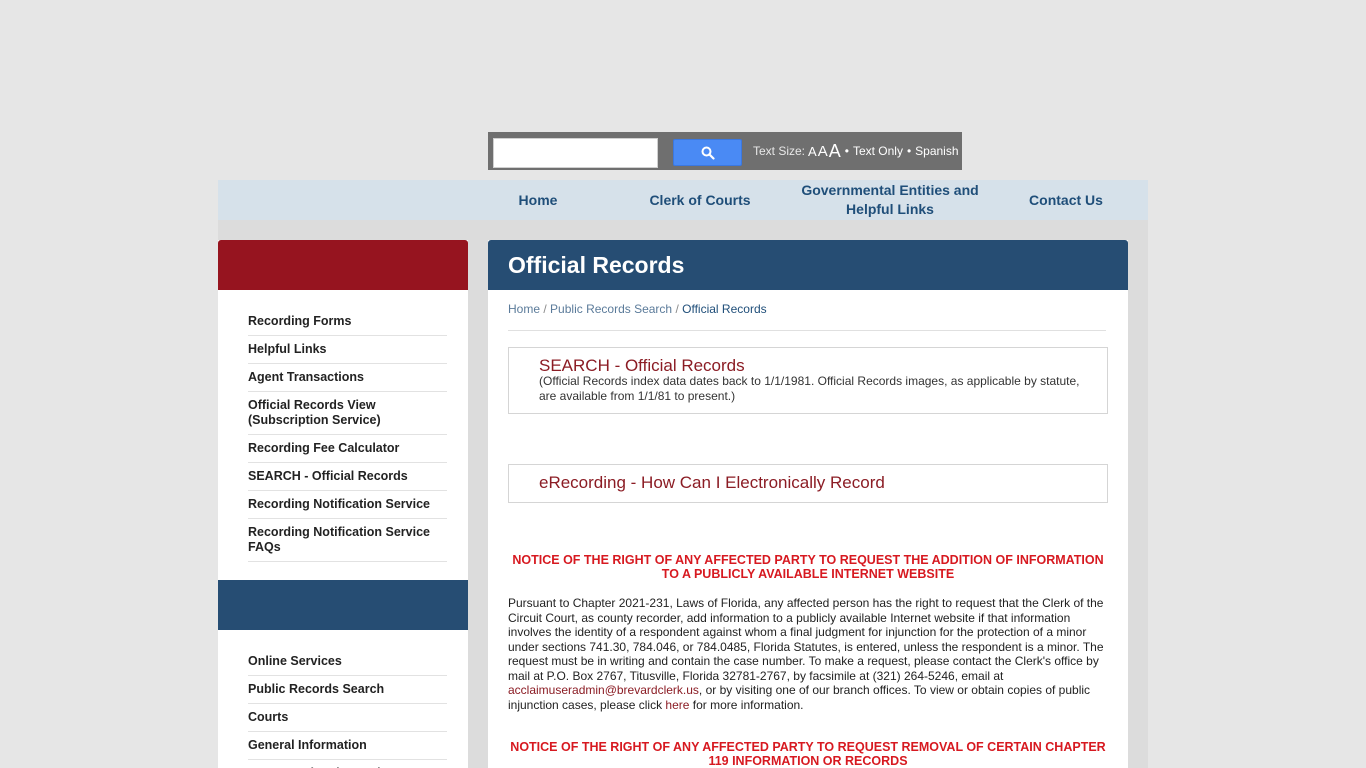 The image size is (1366, 768). I want to click on search-icon, so click(708, 153).